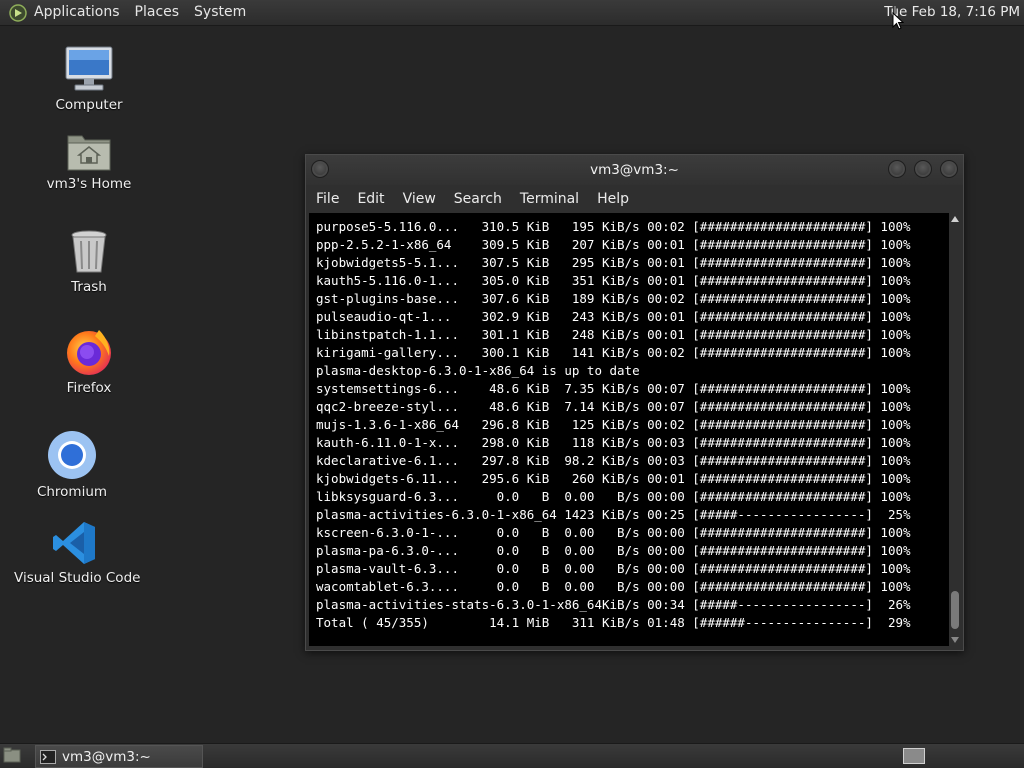 The image size is (1024, 768). What do you see at coordinates (955, 429) in the screenshot?
I see `terminal-scrollbar` at bounding box center [955, 429].